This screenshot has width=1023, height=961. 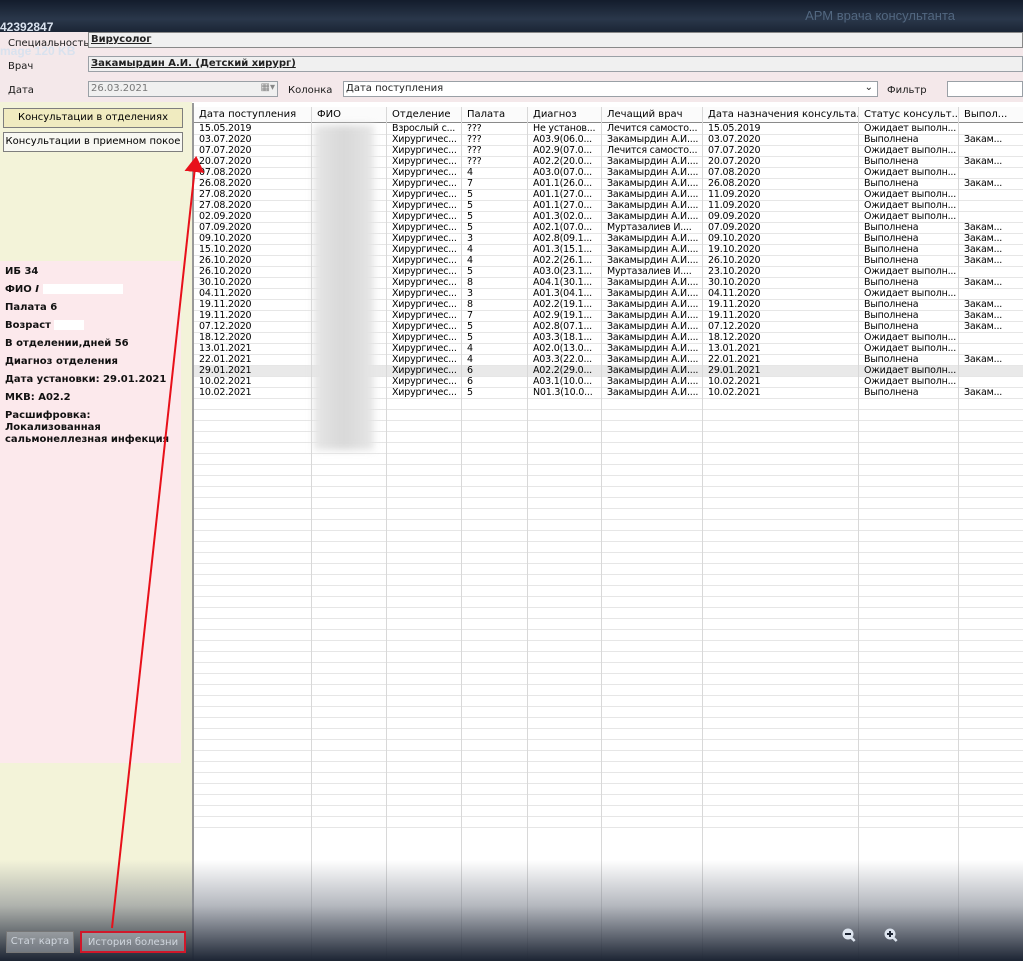 I want to click on zoom-out-icon, so click(x=849, y=935).